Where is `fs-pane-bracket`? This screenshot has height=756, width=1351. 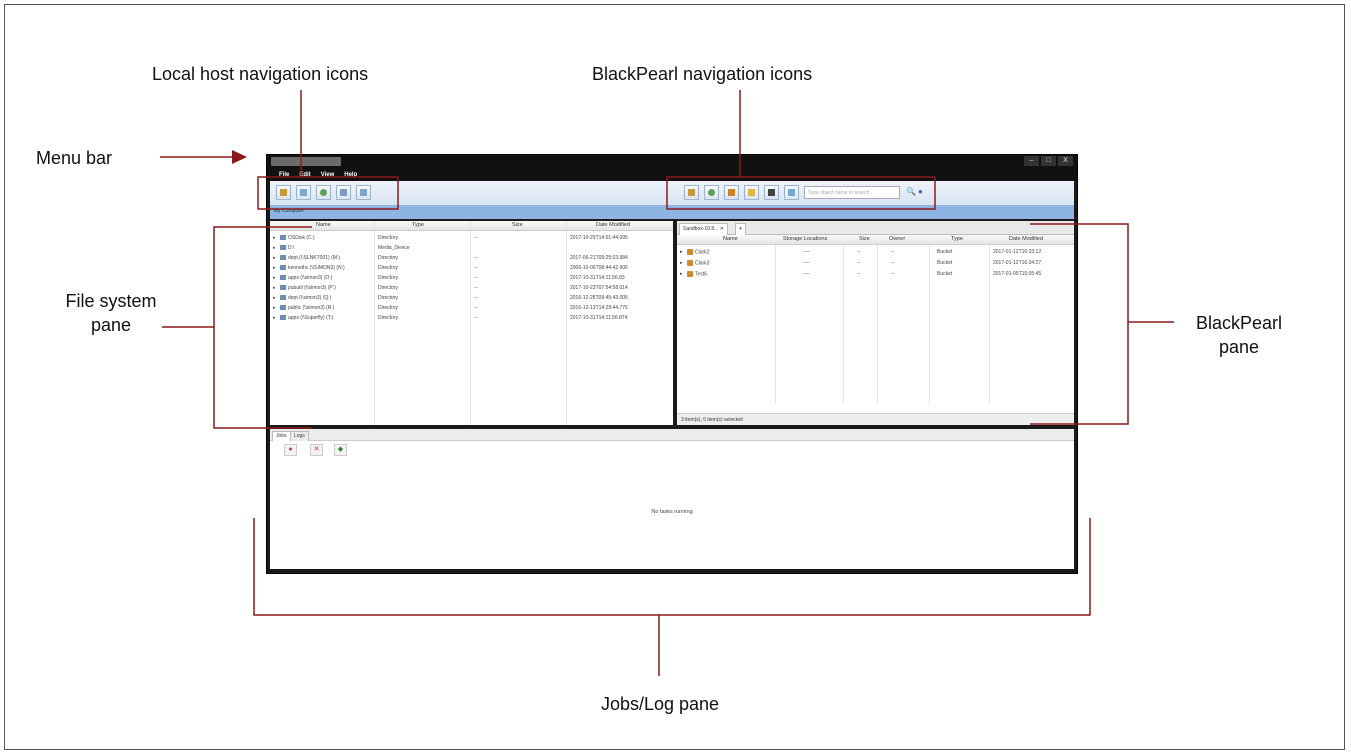
fs-pane-bracket is located at coordinates (262, 327).